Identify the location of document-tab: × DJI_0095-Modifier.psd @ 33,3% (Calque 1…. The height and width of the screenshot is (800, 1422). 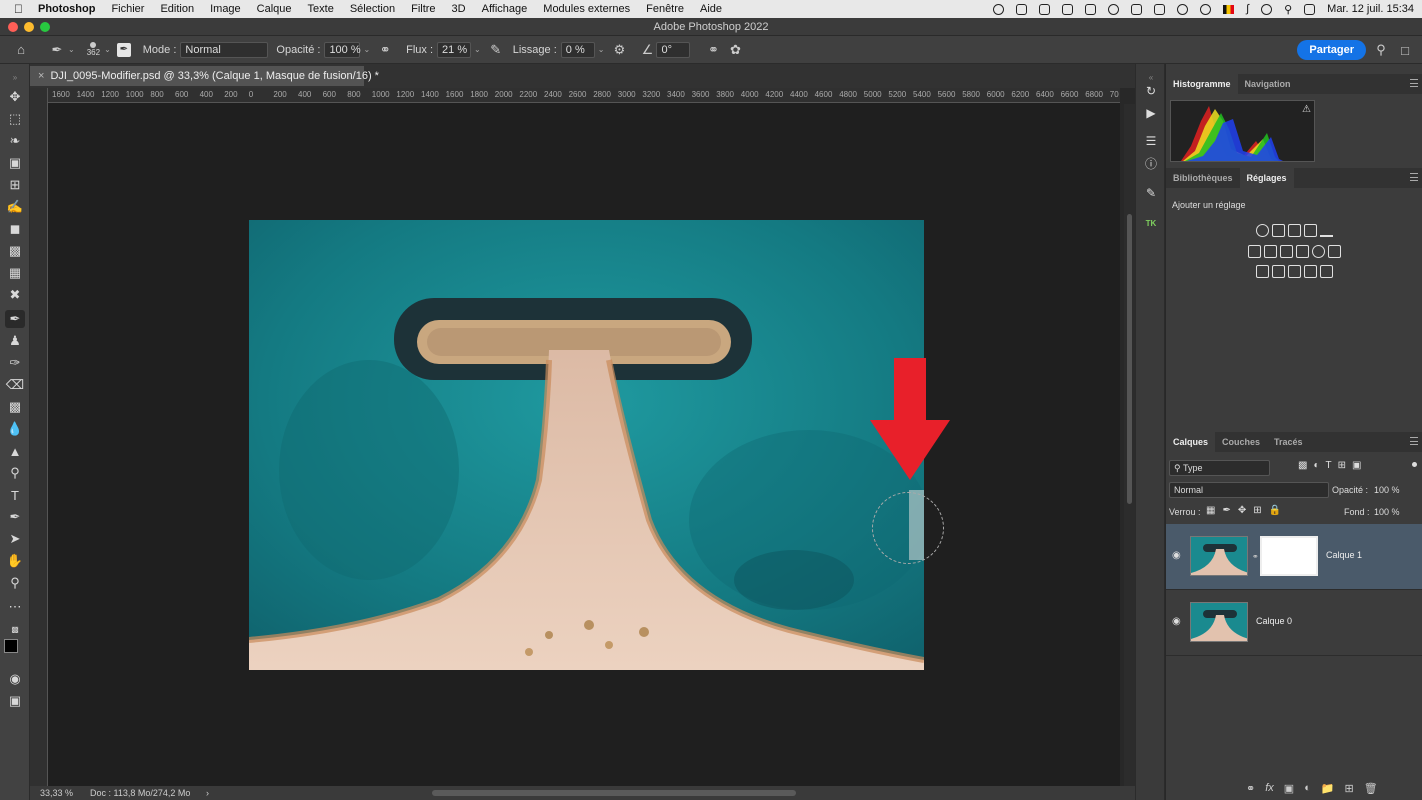
(204, 76).